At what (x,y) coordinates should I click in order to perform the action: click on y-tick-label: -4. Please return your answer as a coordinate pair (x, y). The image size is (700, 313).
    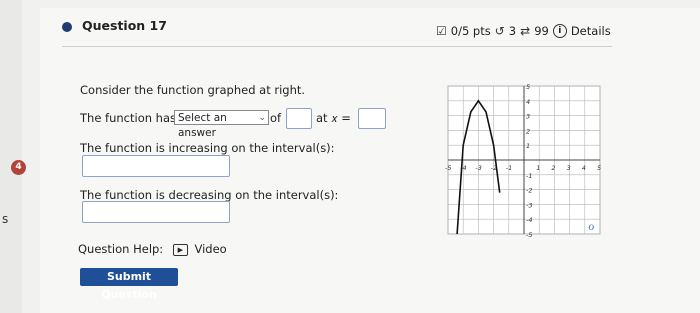
    Looking at the image, I should click on (529, 220).